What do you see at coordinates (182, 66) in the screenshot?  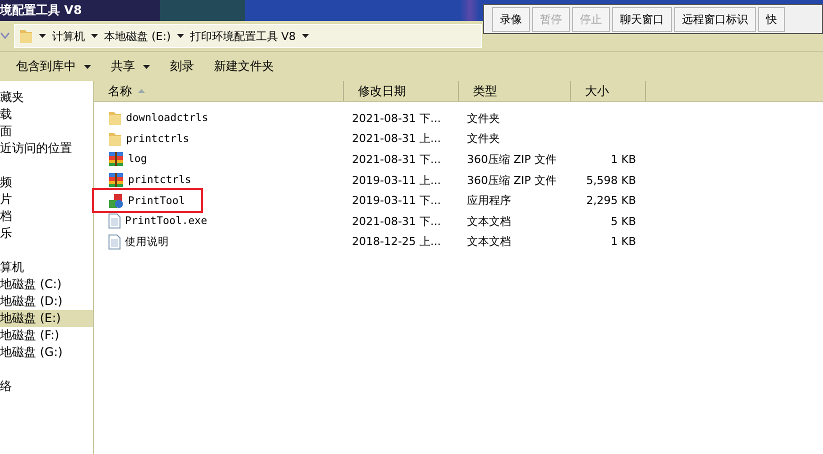 I see `command-button: 刻录` at bounding box center [182, 66].